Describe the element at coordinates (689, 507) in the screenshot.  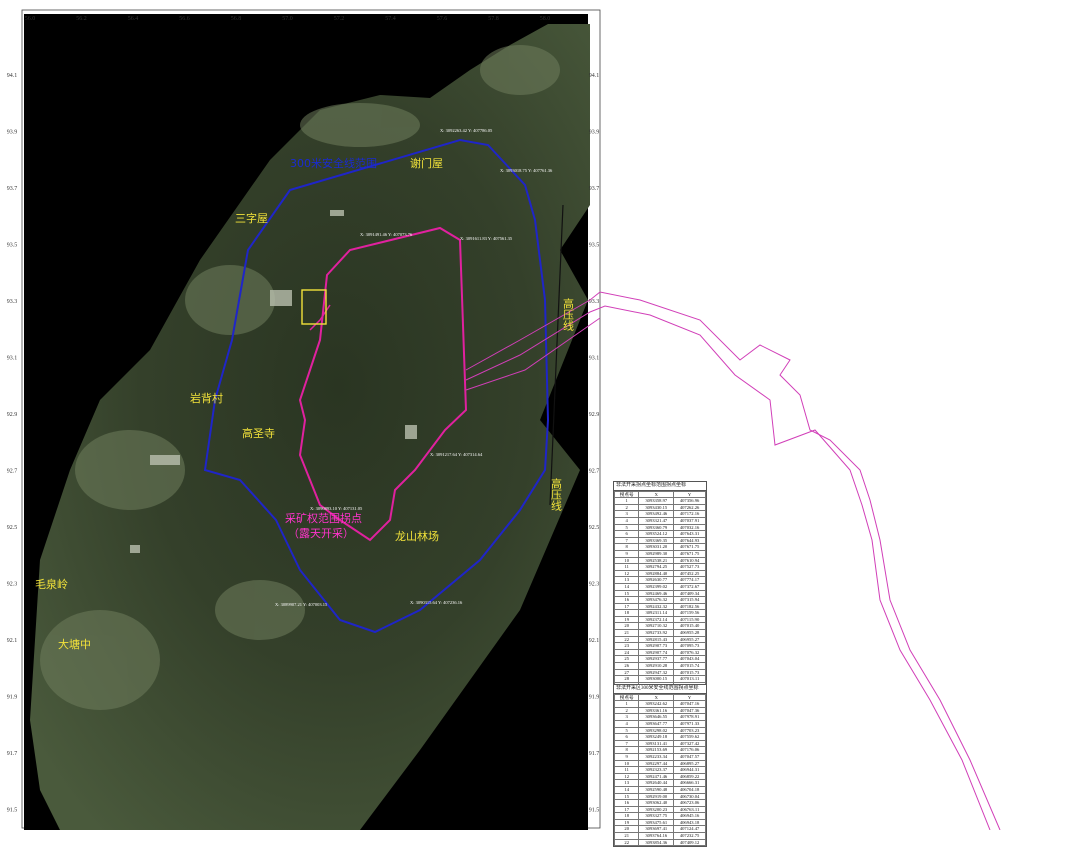
I see `table-cell: 407262.26` at that location.